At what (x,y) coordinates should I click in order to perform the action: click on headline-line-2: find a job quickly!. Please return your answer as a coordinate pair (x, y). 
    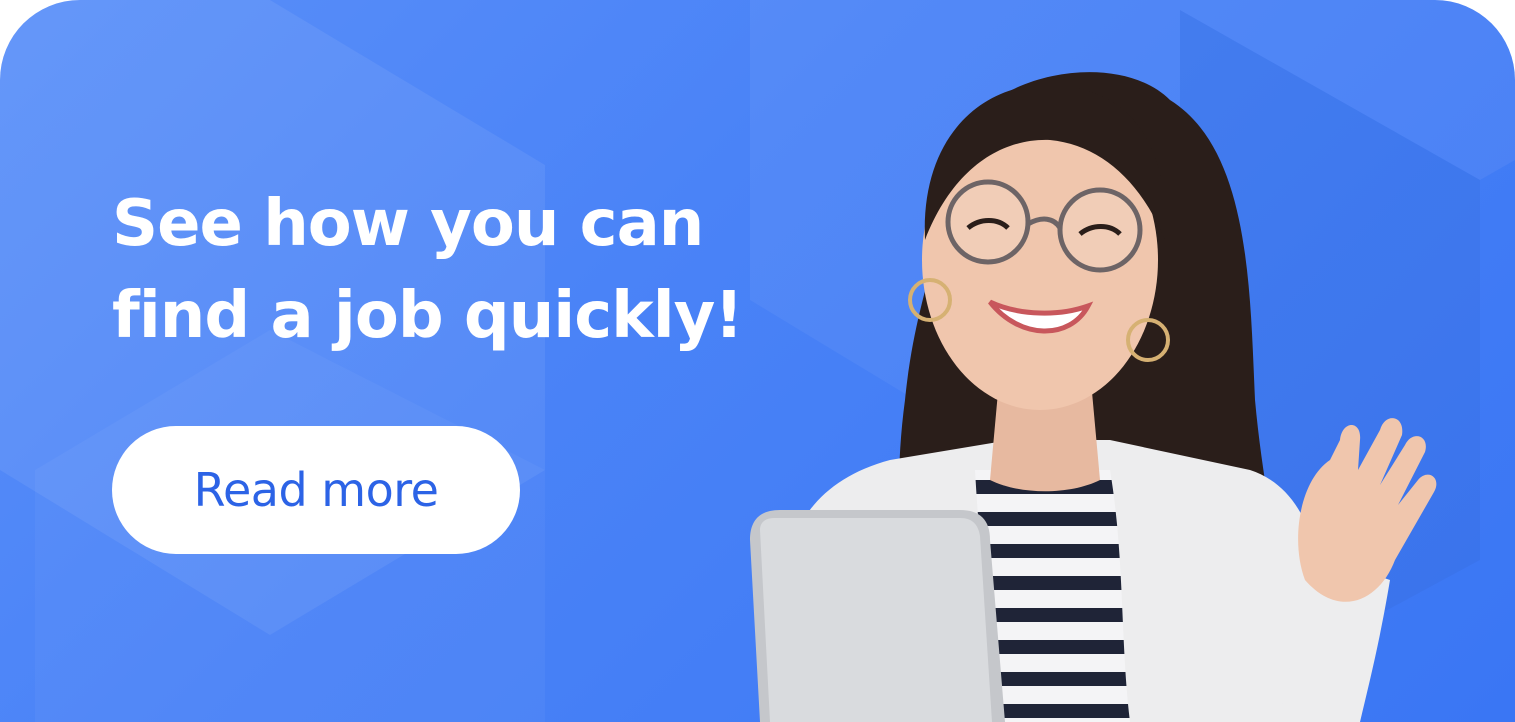
    Looking at the image, I should click on (428, 316).